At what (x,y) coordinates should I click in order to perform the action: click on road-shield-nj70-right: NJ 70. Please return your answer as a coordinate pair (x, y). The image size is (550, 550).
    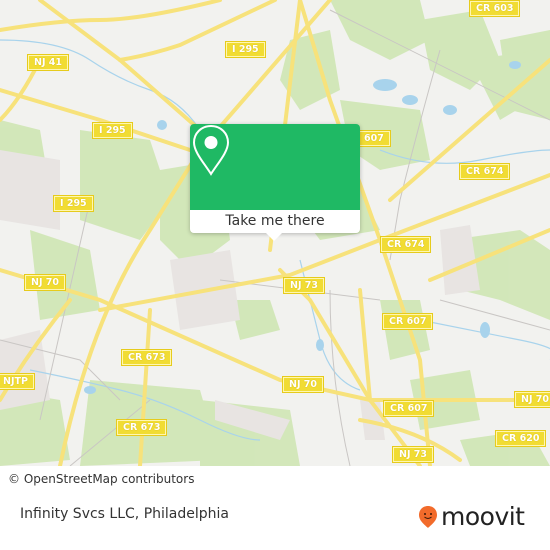
    Looking at the image, I should click on (532, 399).